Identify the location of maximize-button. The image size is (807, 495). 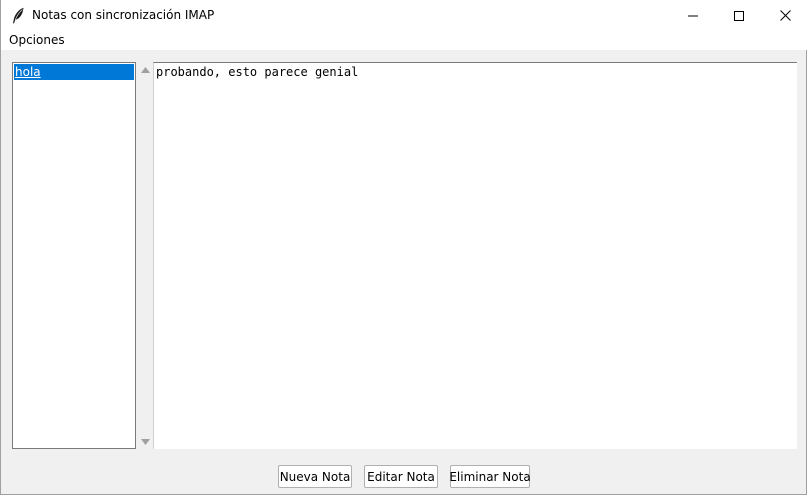
(739, 15).